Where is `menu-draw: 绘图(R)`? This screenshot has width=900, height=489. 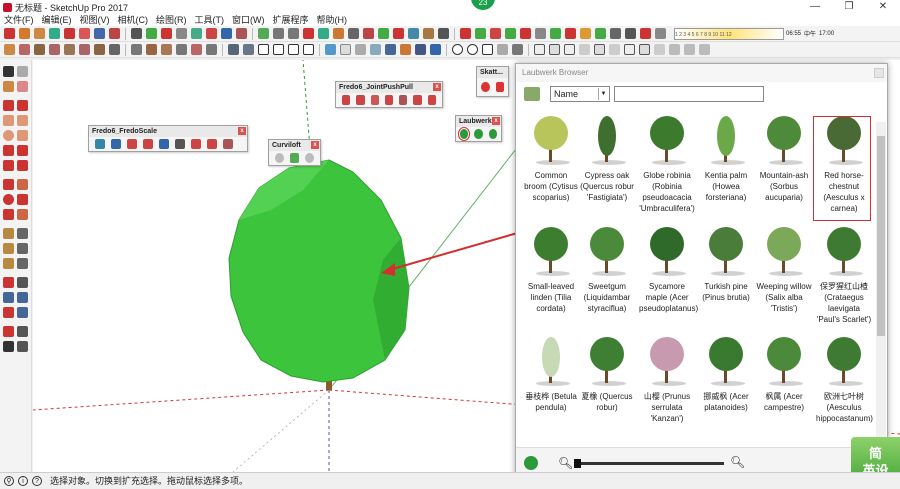 menu-draw: 绘图(R) is located at coordinates (171, 20).